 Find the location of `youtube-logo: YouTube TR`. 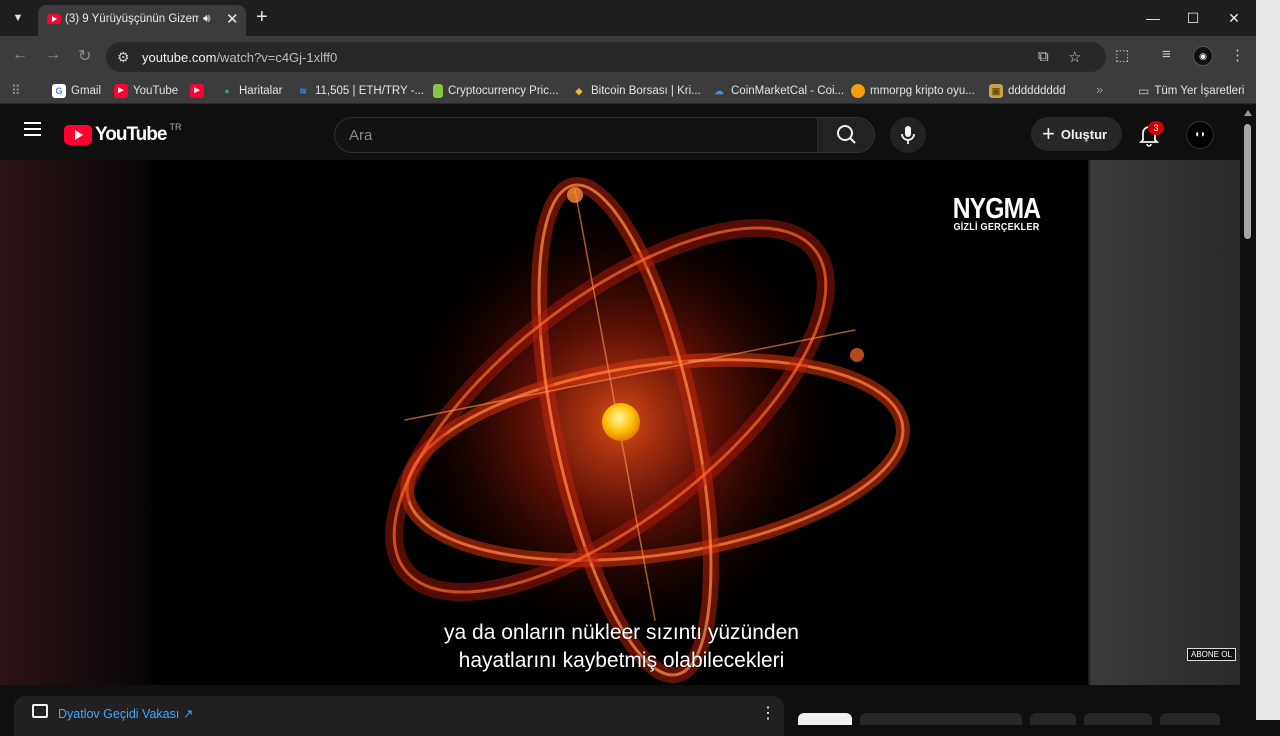

youtube-logo: YouTube TR is located at coordinates (123, 134).